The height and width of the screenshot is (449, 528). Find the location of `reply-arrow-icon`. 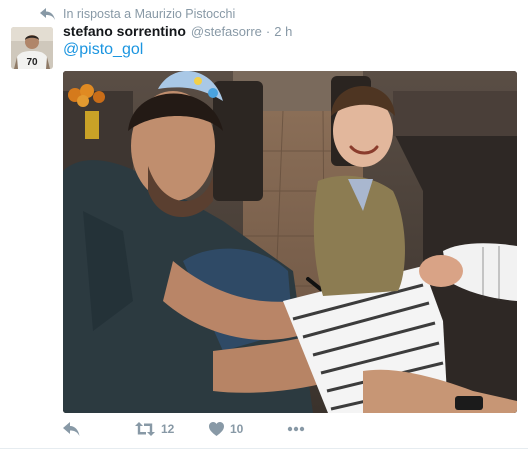

reply-arrow-icon is located at coordinates (48, 14).